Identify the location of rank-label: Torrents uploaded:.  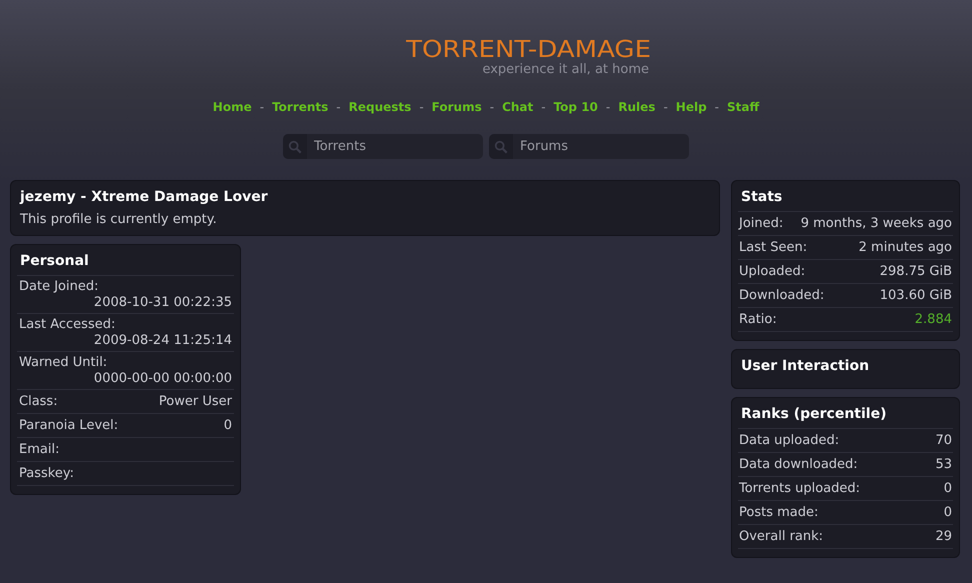
(799, 488).